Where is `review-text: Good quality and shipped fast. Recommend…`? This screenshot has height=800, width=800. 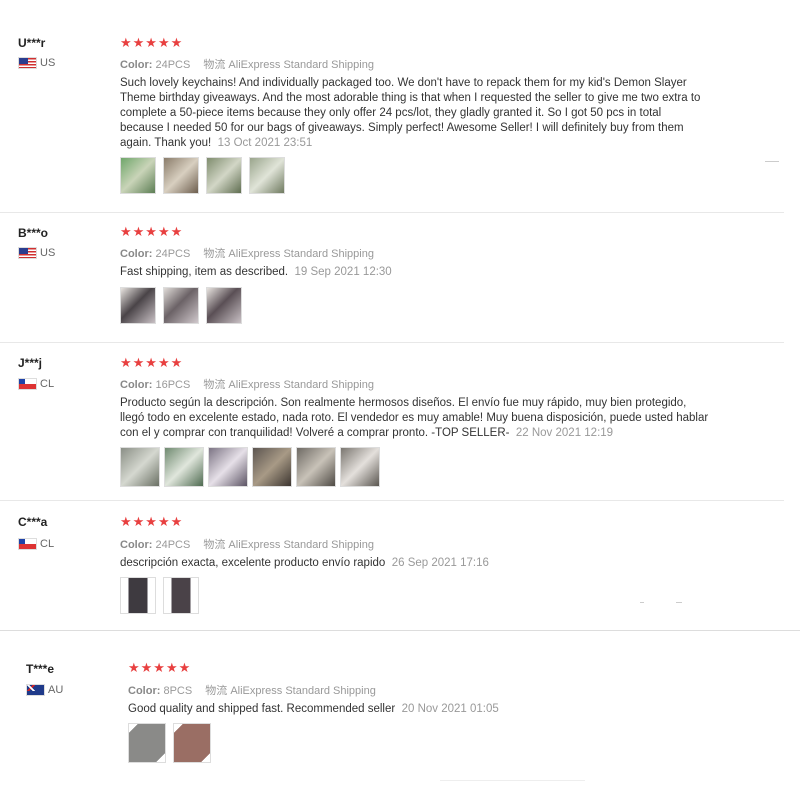 review-text: Good quality and shipped fast. Recommend… is located at coordinates (420, 709).